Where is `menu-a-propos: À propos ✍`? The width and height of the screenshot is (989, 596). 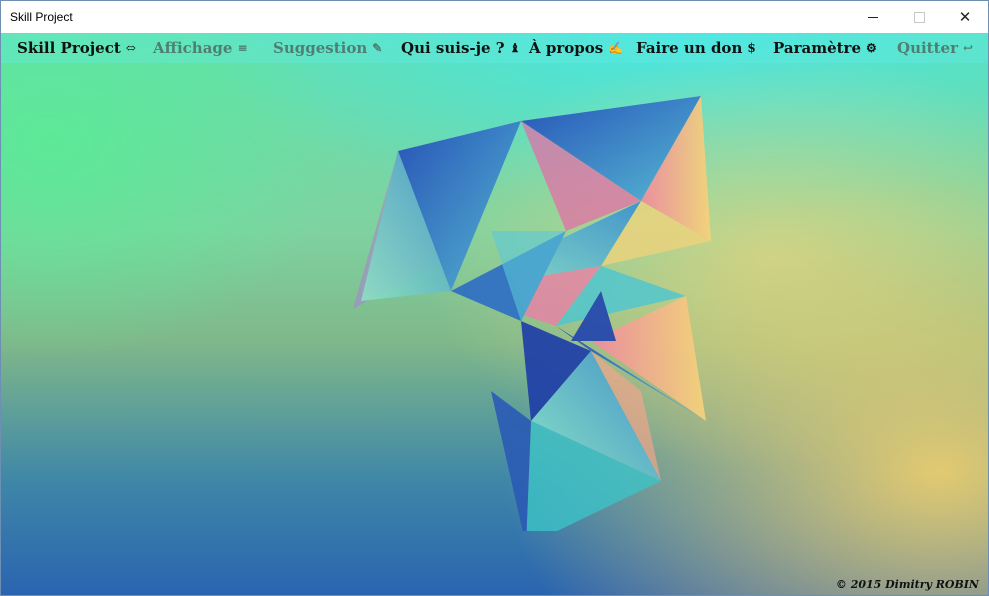
menu-a-propos: À propos ✍ is located at coordinates (576, 48).